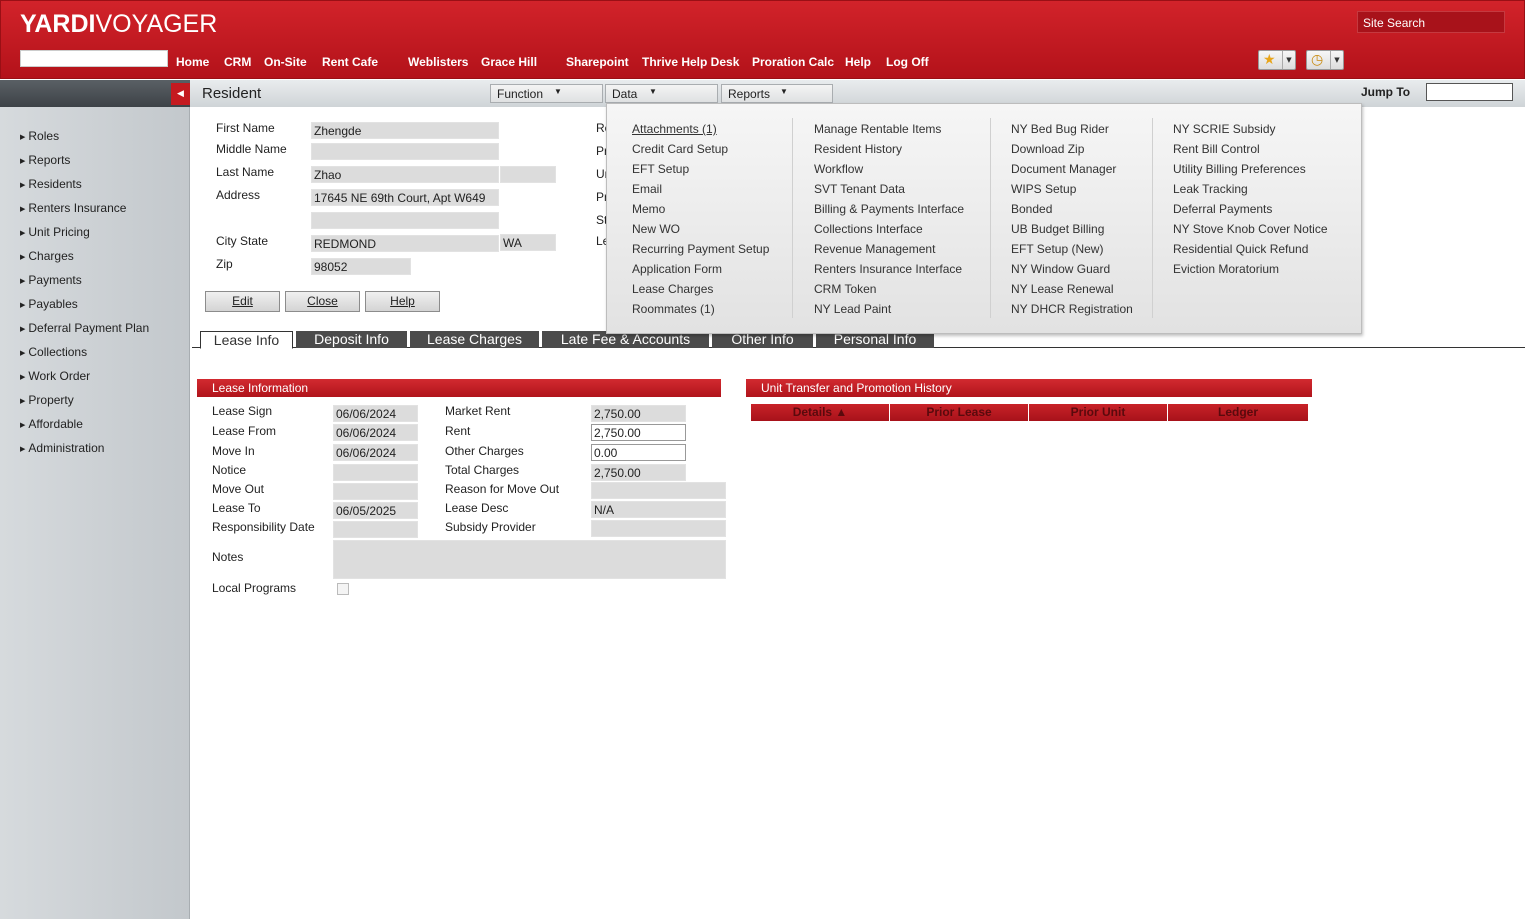 The image size is (1525, 919). Describe the element at coordinates (1238, 412) in the screenshot. I see `column-ledger: Ledger` at that location.